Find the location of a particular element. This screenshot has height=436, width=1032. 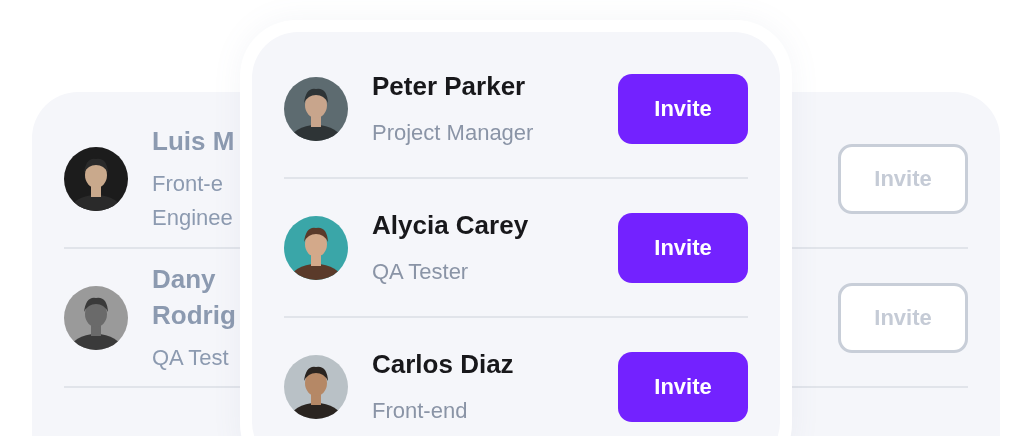

job-title: Front-end is located at coordinates (420, 410).